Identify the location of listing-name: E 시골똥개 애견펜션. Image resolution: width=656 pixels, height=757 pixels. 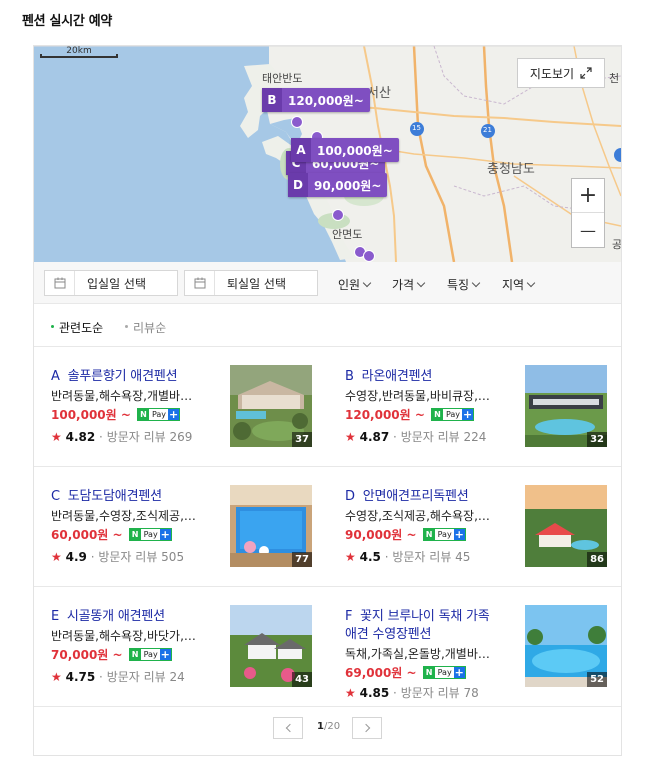
(108, 614).